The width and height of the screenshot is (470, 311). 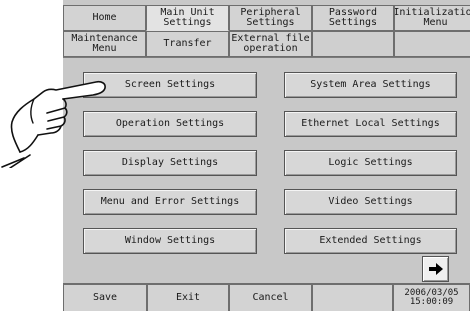 I want to click on tab-maintenance-menu: Maintenance Menu, so click(x=104, y=44).